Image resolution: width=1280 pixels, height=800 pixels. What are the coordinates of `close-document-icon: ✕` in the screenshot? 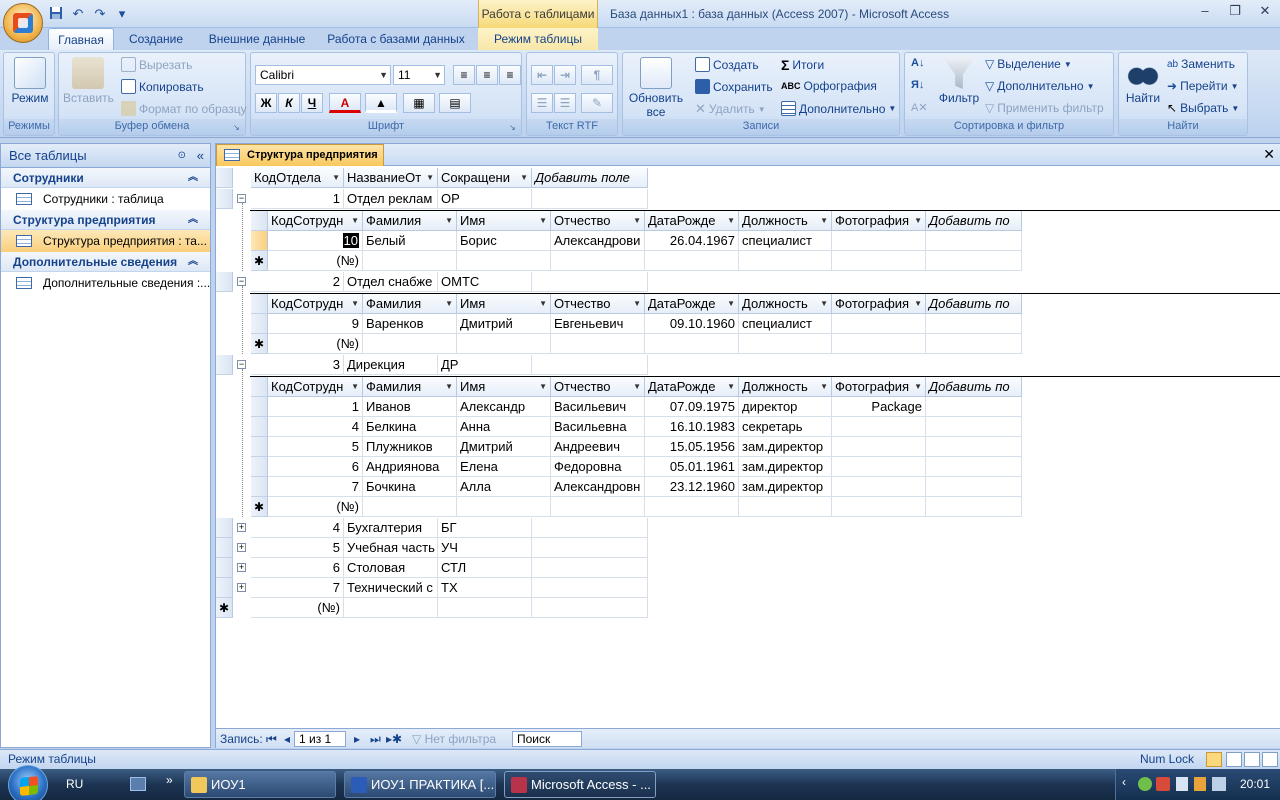 It's located at (1269, 154).